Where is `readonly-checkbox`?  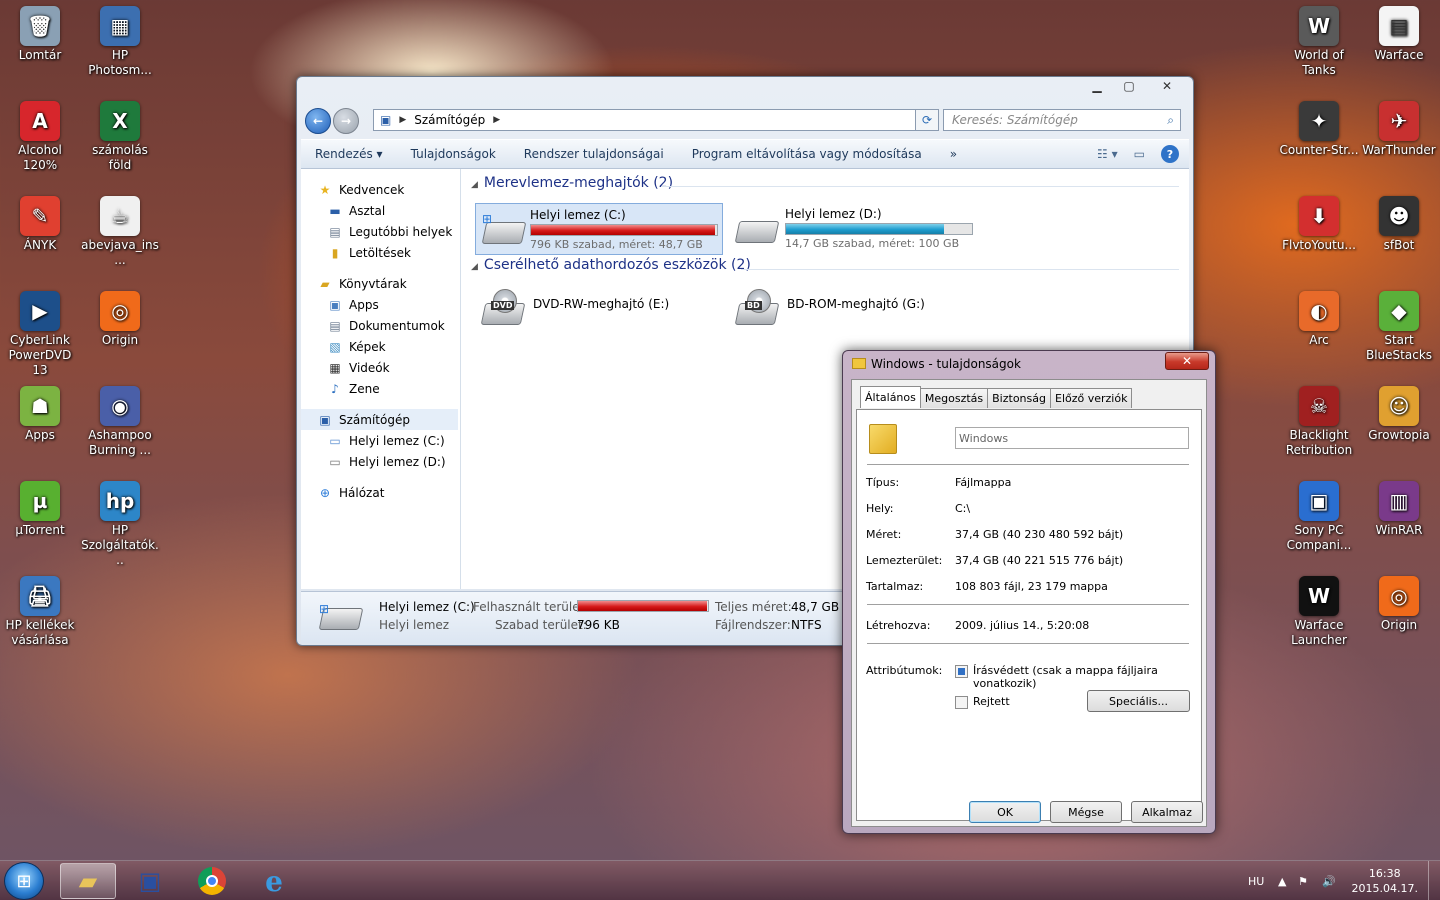 readonly-checkbox is located at coordinates (961, 671).